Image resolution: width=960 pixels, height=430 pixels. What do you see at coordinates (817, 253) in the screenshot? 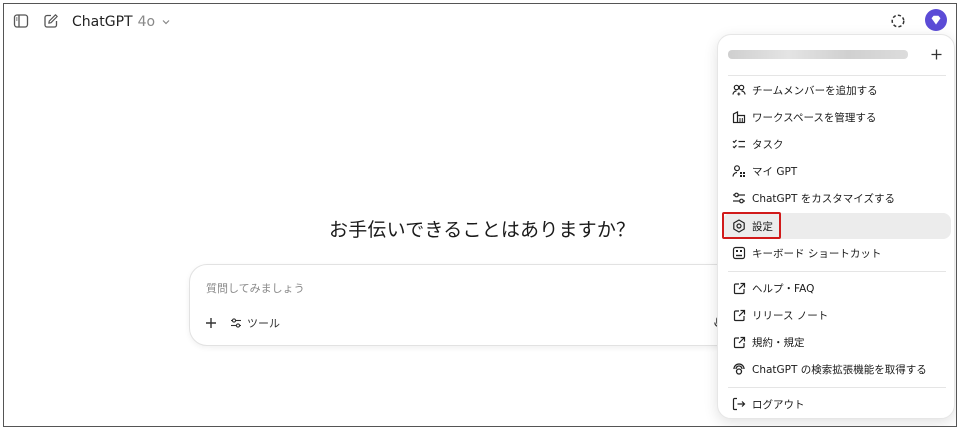
I see `menu-item-label: キーボード ショートカット` at bounding box center [817, 253].